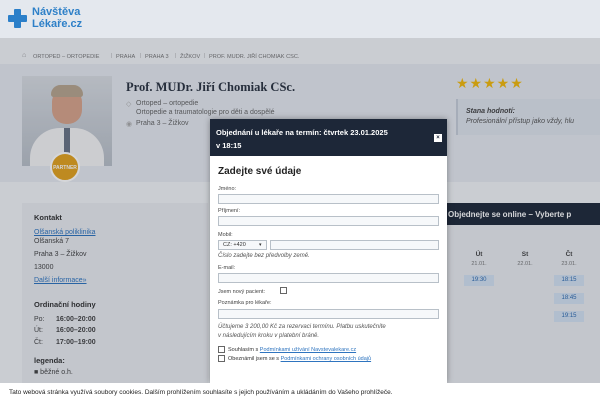  I want to click on price-info-2: v následujícím kroku v platební bráně., so click(269, 336).